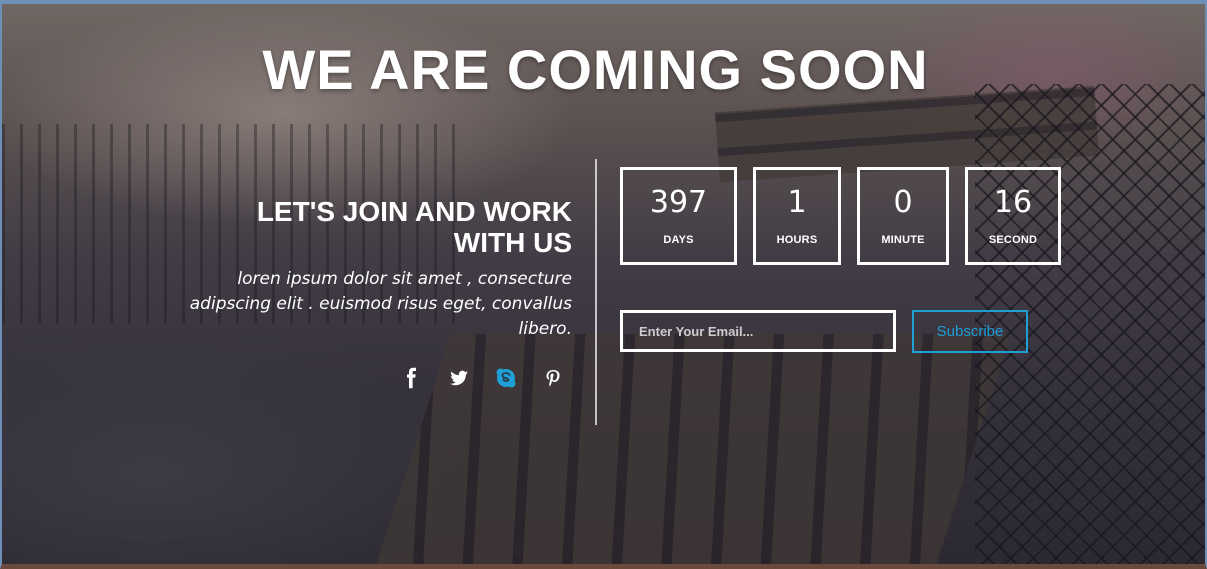  I want to click on skype-icon, so click(506, 378).